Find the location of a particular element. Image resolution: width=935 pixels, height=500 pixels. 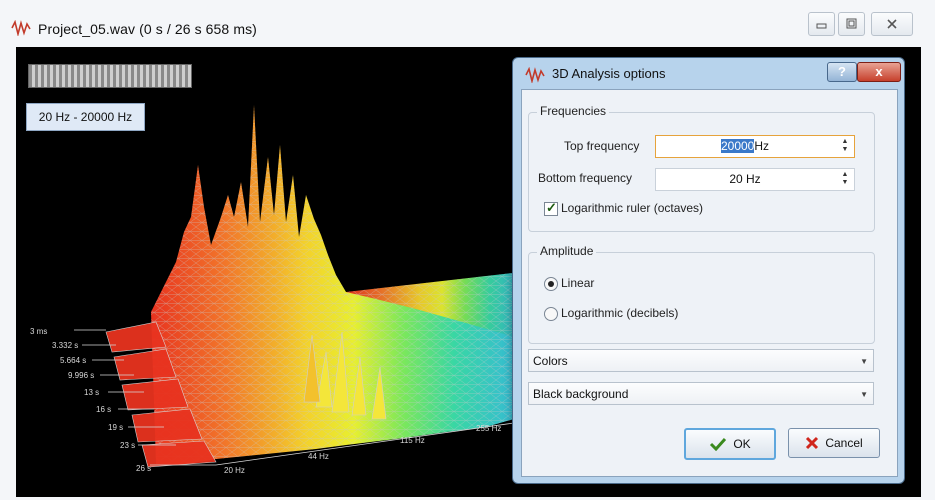

colors-select: Colors ▼ is located at coordinates (701, 360).